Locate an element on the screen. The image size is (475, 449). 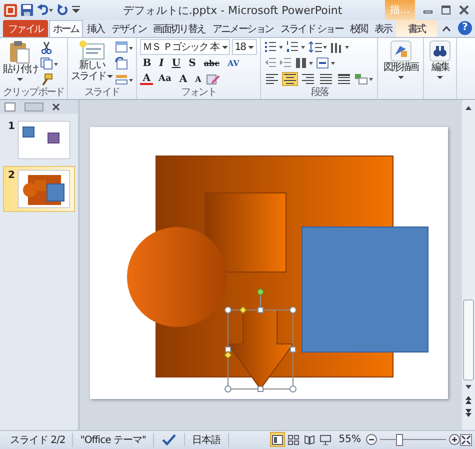
bullets-icon is located at coordinates (274, 47).